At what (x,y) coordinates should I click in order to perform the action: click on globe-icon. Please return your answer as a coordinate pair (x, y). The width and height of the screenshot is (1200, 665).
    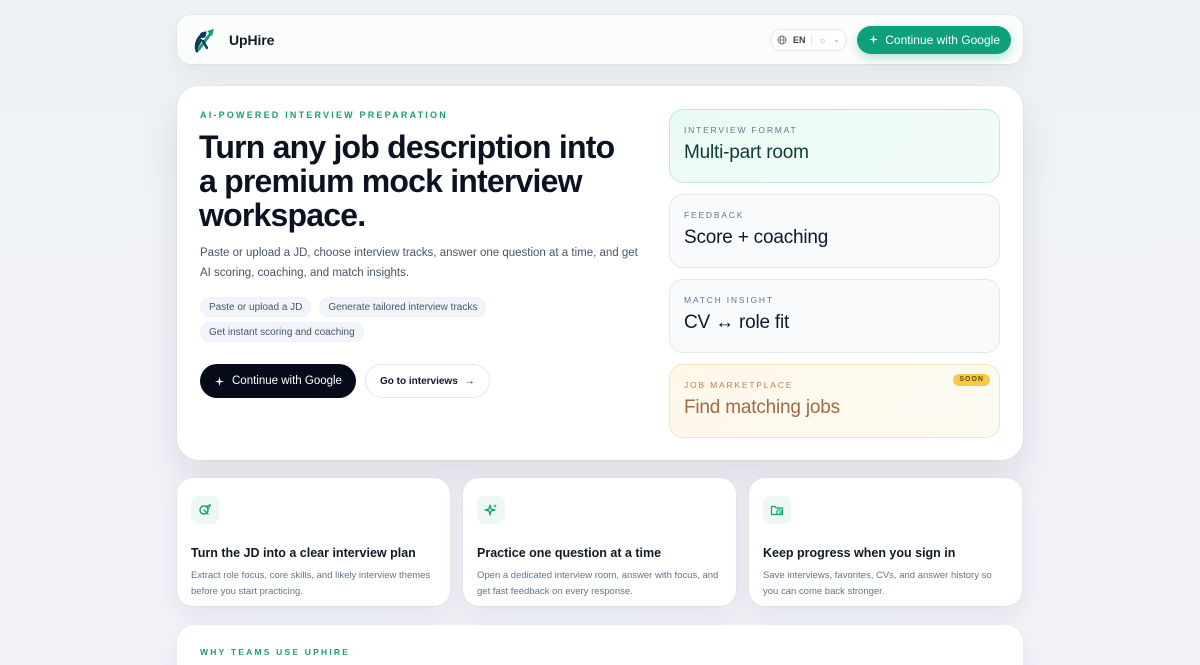
    Looking at the image, I should click on (782, 39).